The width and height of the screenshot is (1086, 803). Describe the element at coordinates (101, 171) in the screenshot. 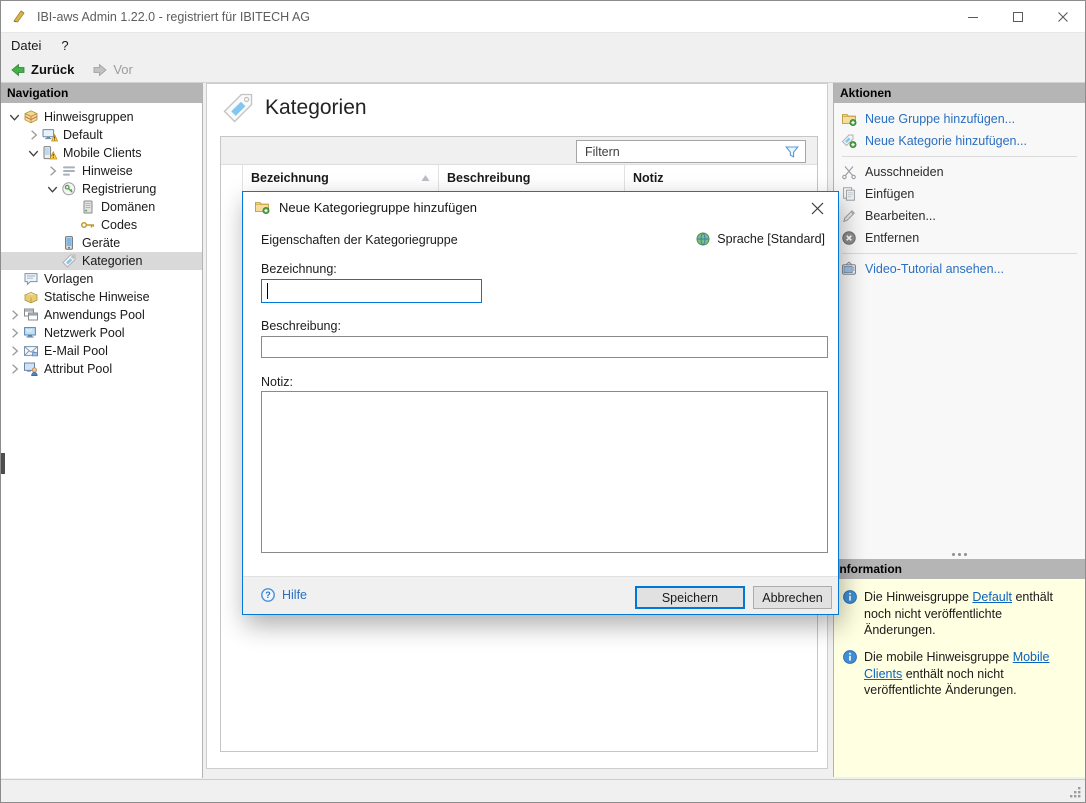

I see `tree-item-hinweise: Hinweise` at that location.